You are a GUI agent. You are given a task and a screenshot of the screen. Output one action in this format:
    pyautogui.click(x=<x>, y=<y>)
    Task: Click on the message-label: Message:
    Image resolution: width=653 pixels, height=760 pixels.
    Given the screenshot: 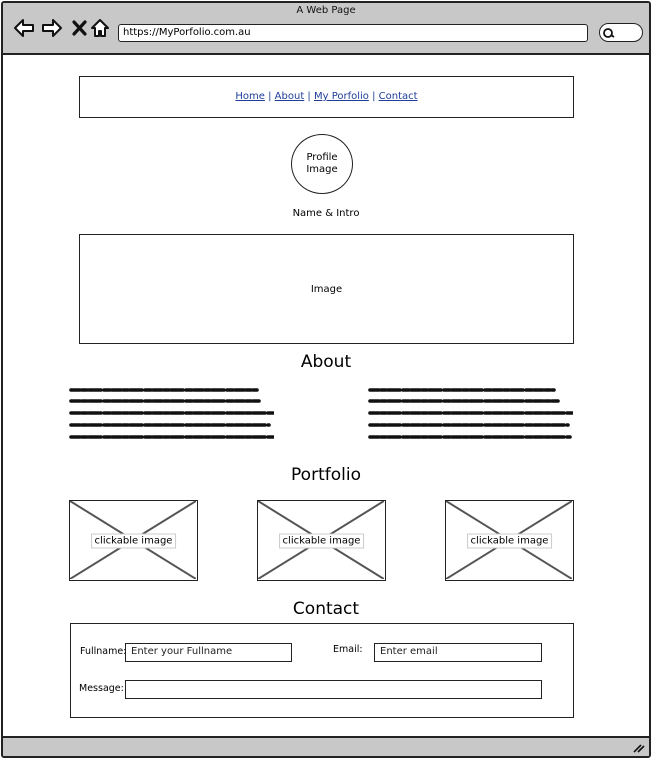 What is the action you would take?
    pyautogui.click(x=101, y=688)
    